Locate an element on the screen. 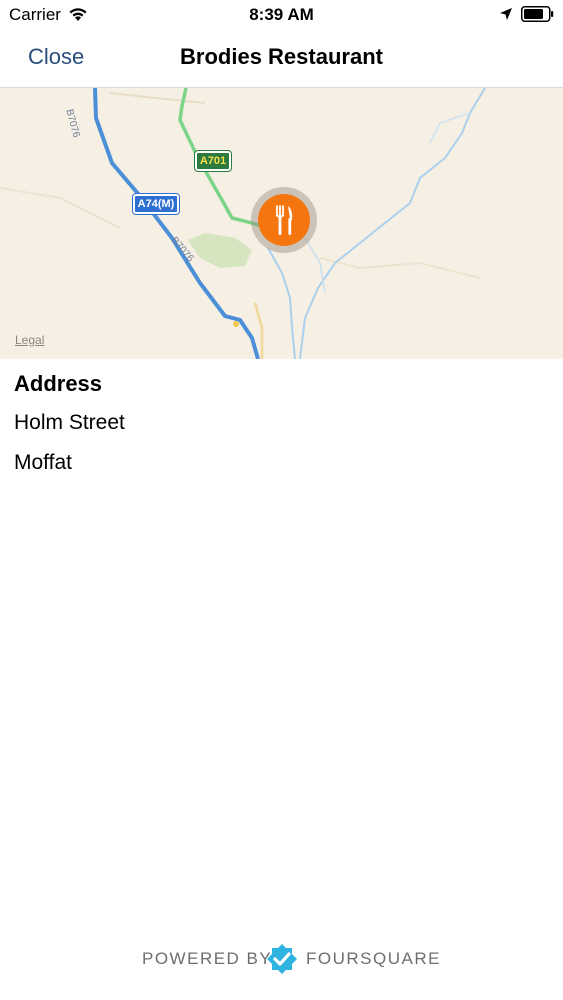 This screenshot has height=1000, width=563. address-line-town: Moffat is located at coordinates (43, 462).